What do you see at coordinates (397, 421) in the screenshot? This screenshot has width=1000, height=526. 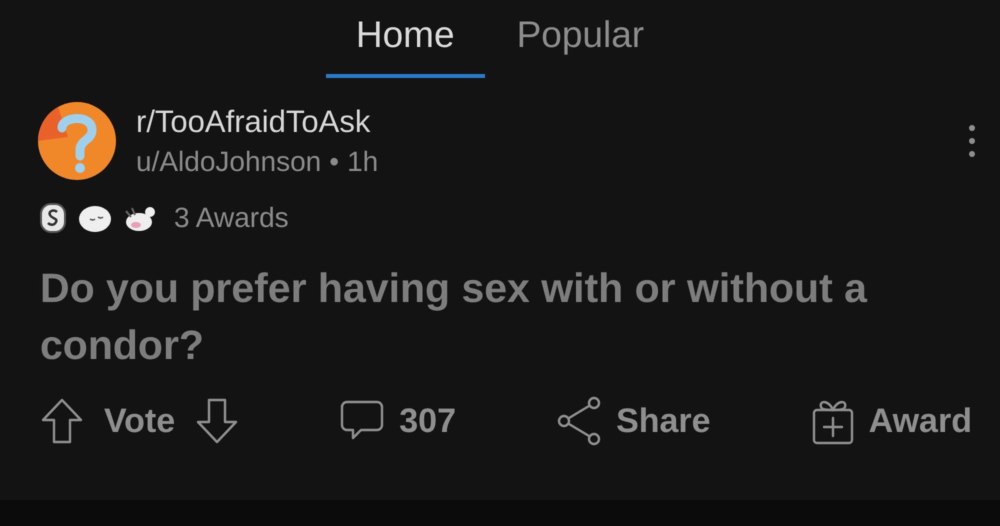 I see `comments-button: 307` at bounding box center [397, 421].